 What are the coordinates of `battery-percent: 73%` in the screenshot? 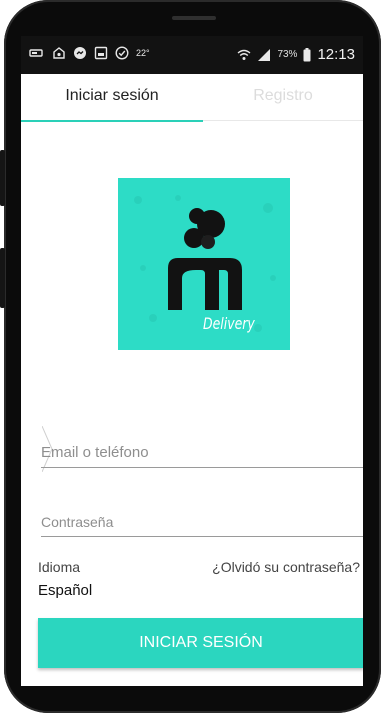 It's located at (287, 54).